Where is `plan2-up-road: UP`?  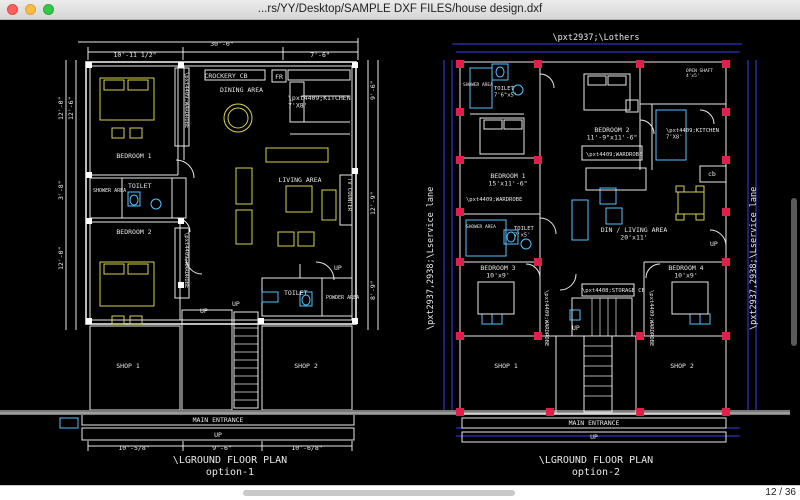
plan2-up-road: UP is located at coordinates (594, 437).